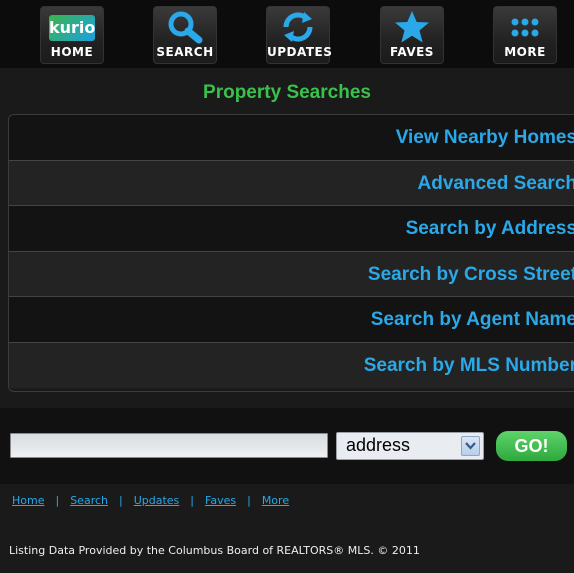 The width and height of the screenshot is (574, 573). Describe the element at coordinates (291, 320) in the screenshot. I see `search-option-by-agent-name: Search by Agent Name` at that location.